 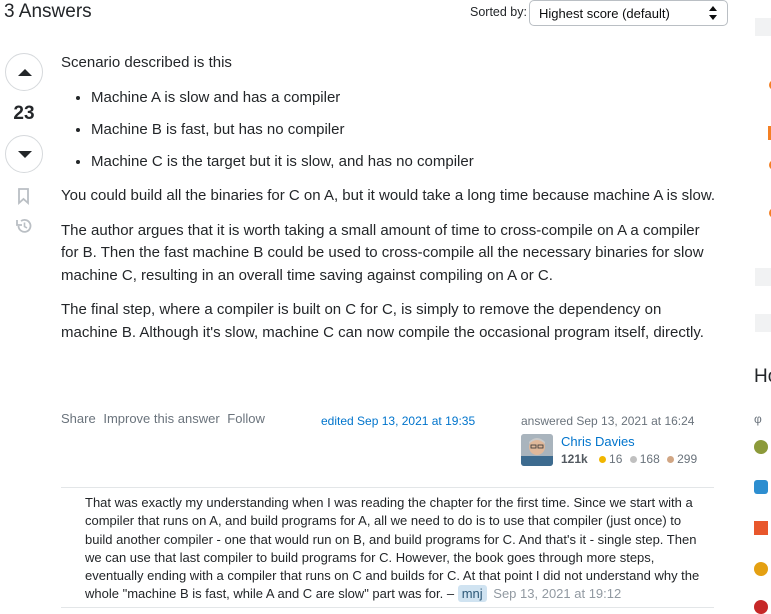 What do you see at coordinates (687, 459) in the screenshot?
I see `bronze-badge-count: 299` at bounding box center [687, 459].